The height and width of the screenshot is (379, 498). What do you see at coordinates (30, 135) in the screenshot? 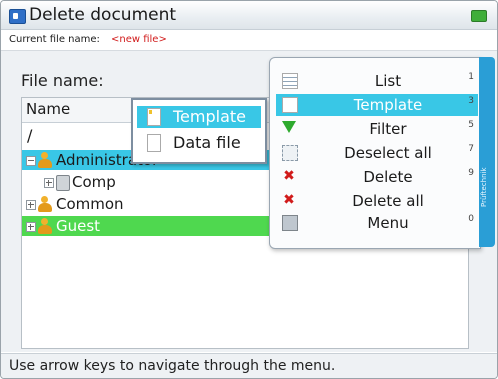
I see `root-path: /` at bounding box center [30, 135].